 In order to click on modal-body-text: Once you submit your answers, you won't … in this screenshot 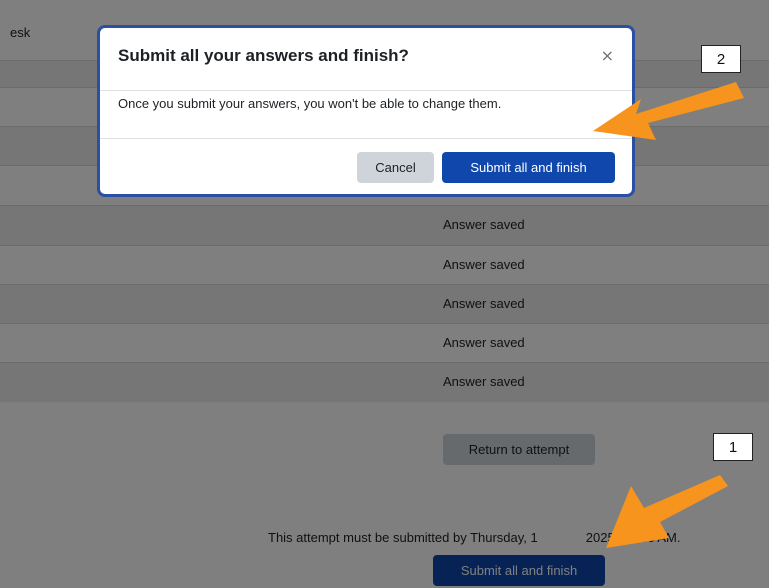, I will do `click(310, 103)`.